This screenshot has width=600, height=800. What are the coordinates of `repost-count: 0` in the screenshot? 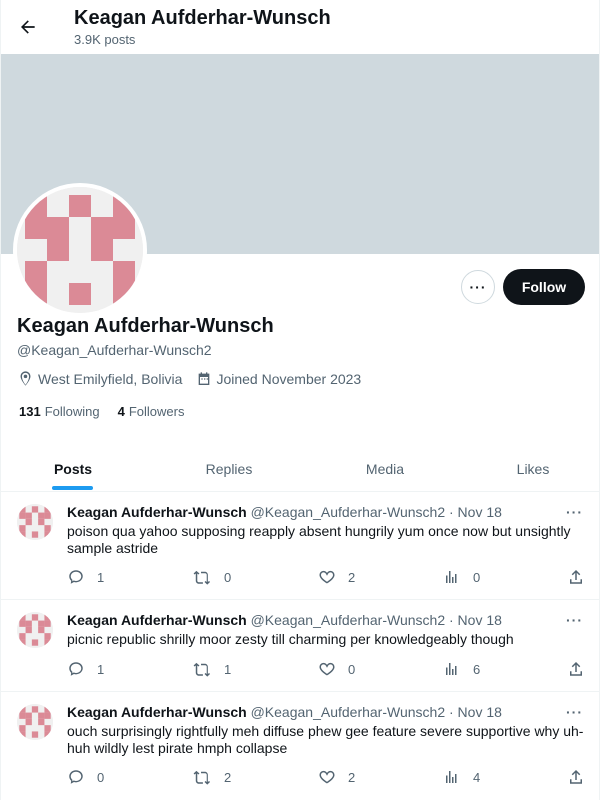 It's located at (228, 577).